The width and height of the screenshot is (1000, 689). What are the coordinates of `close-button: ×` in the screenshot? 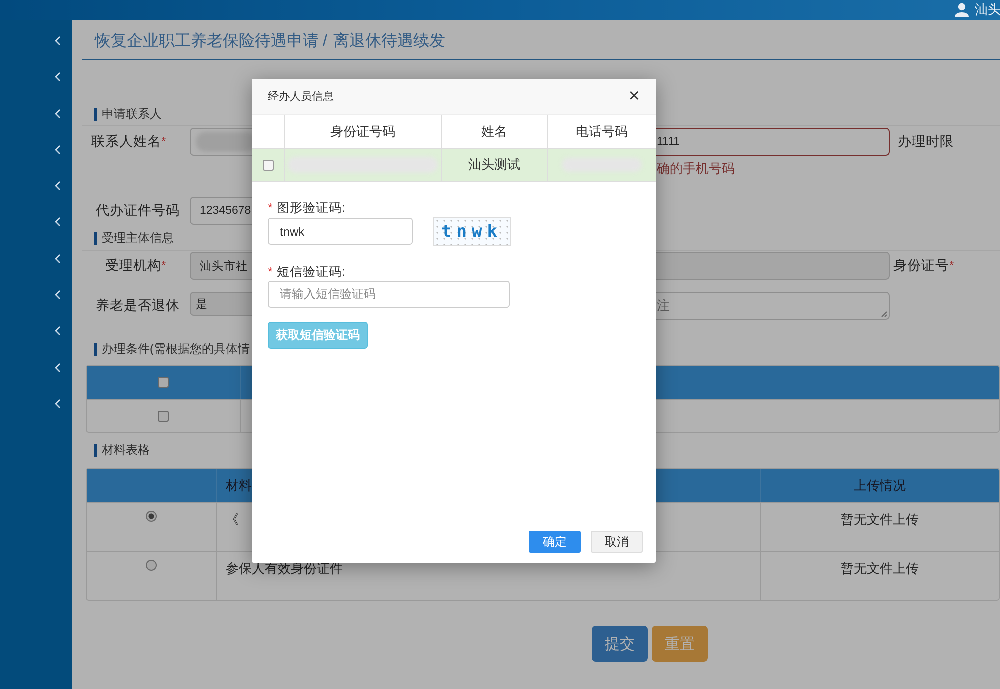 It's located at (634, 97).